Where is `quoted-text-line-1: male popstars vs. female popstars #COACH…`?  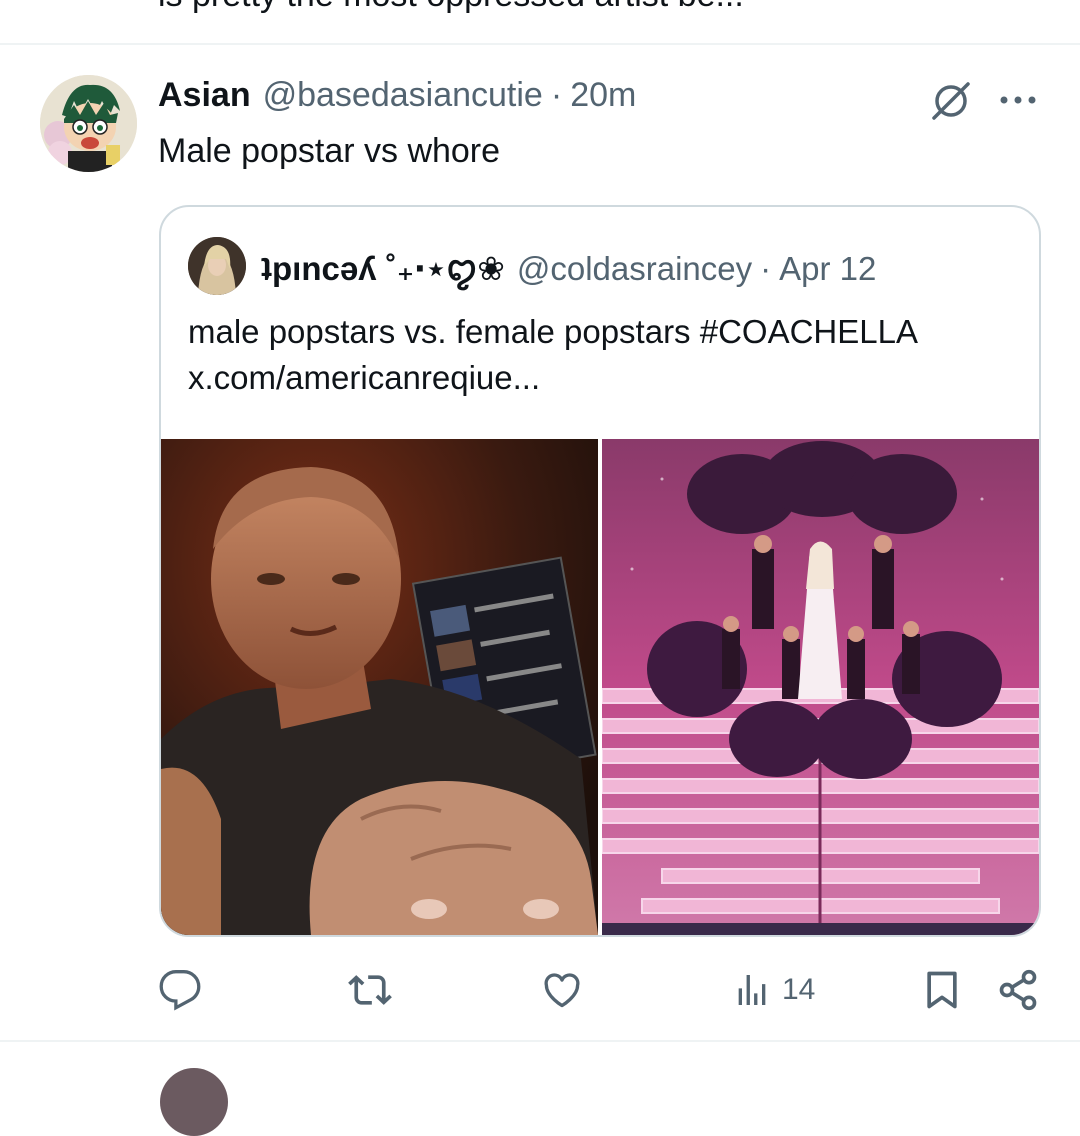 quoted-text-line-1: male popstars vs. female popstars #COACH… is located at coordinates (553, 331).